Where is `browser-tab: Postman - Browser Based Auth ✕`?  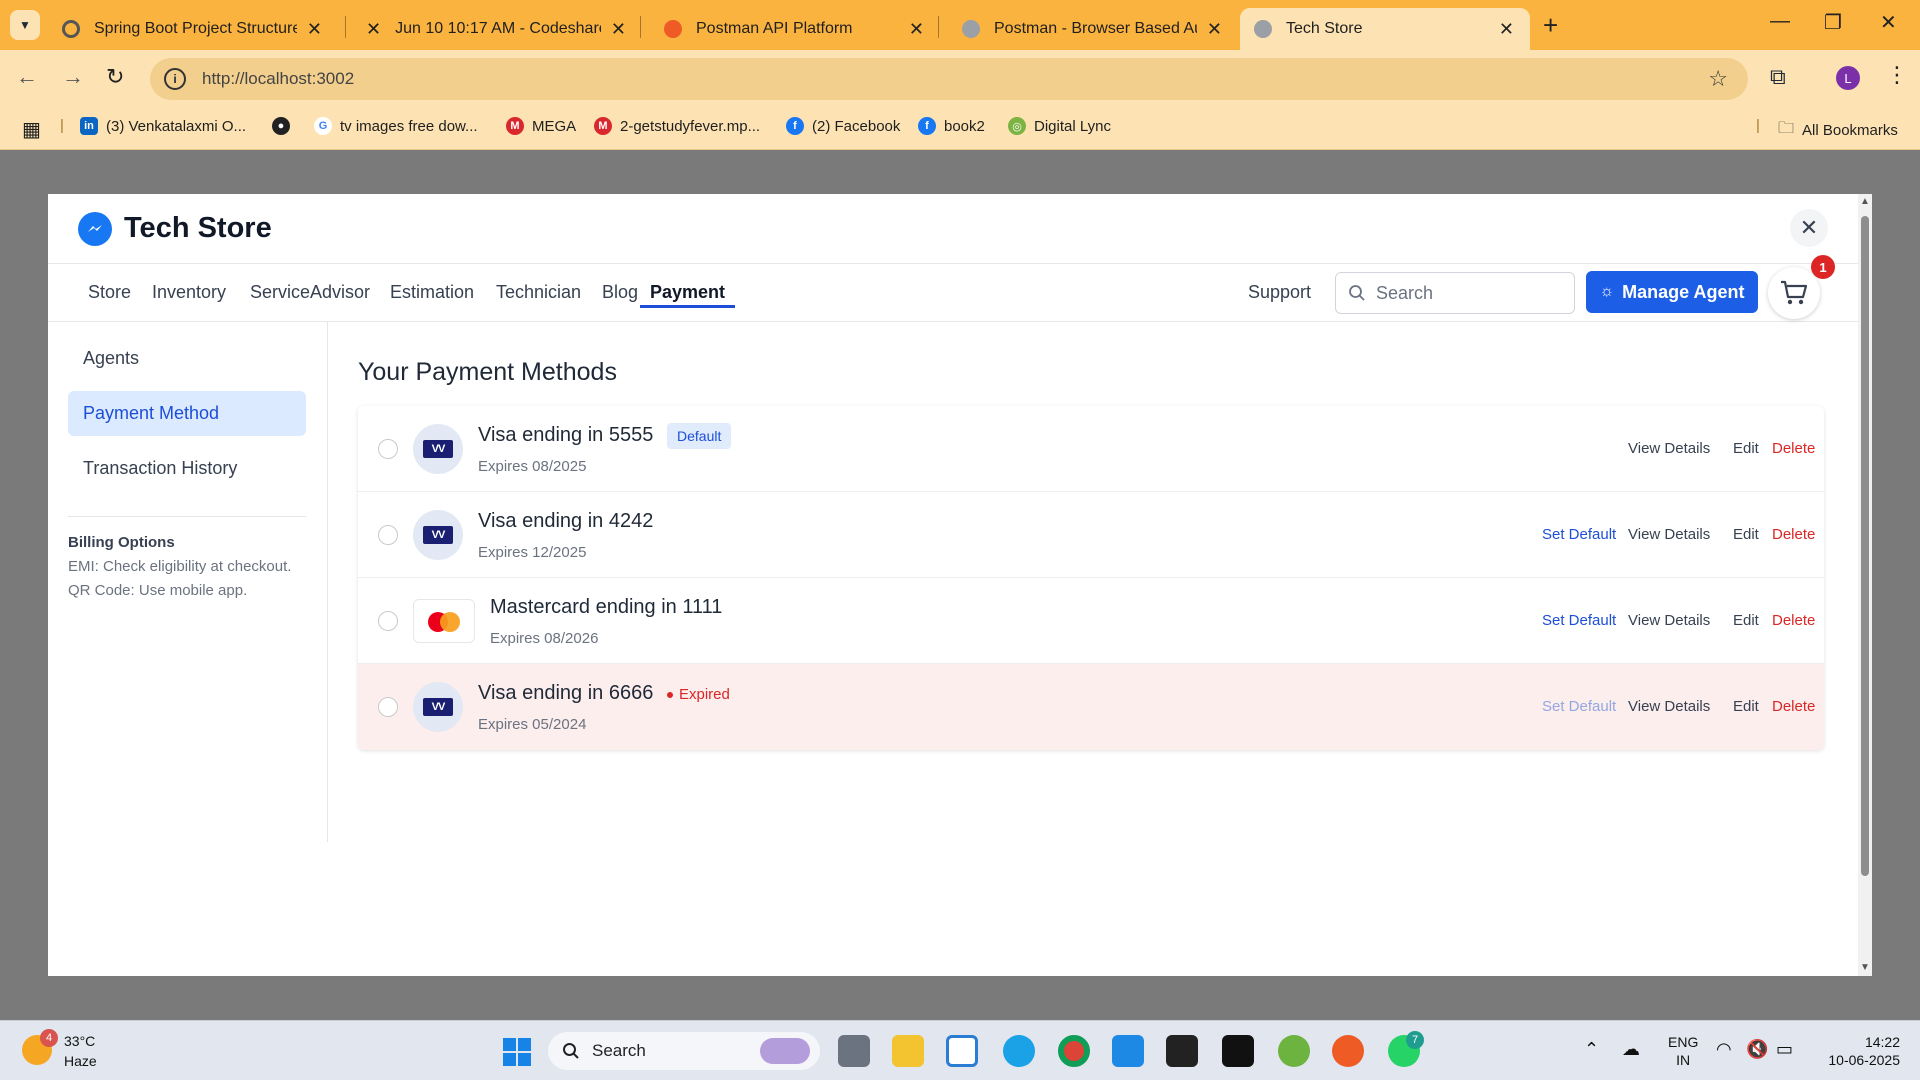
browser-tab: Postman - Browser Based Auth ✕ is located at coordinates (1093, 29).